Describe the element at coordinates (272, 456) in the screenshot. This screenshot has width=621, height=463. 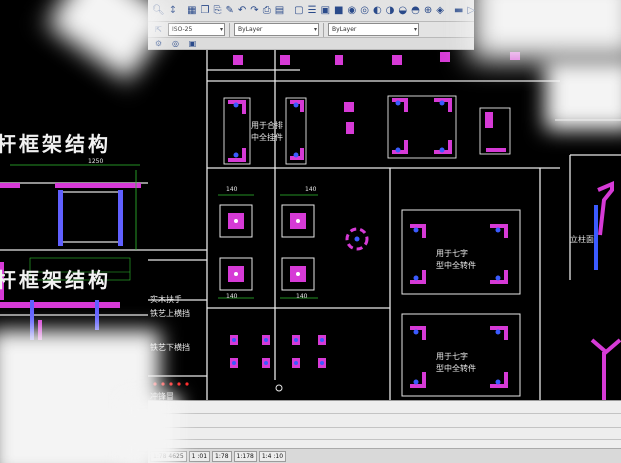
I see `status-toggle-4: 1:4 :10` at that location.